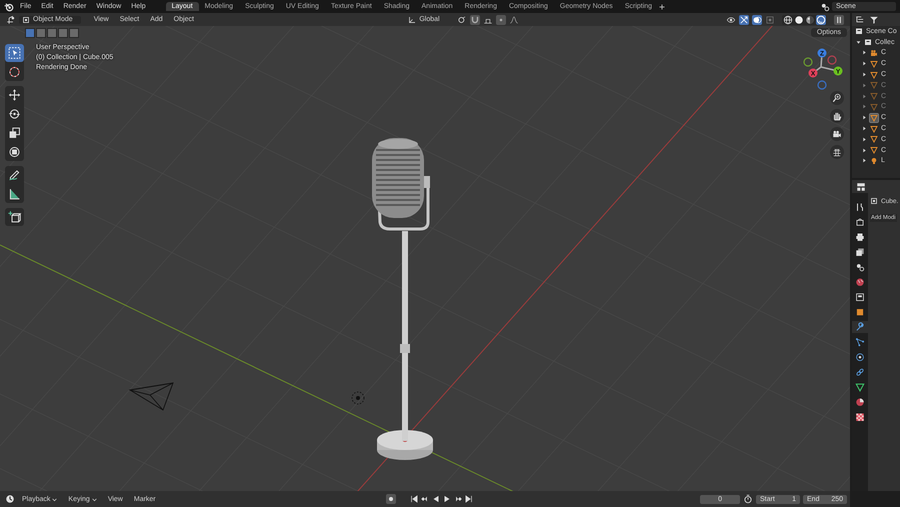 The height and width of the screenshot is (507, 900). I want to click on zoom-icon, so click(837, 98).